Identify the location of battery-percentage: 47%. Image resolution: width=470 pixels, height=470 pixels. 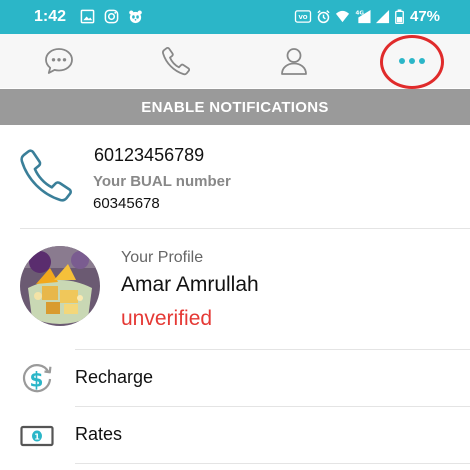
(425, 16).